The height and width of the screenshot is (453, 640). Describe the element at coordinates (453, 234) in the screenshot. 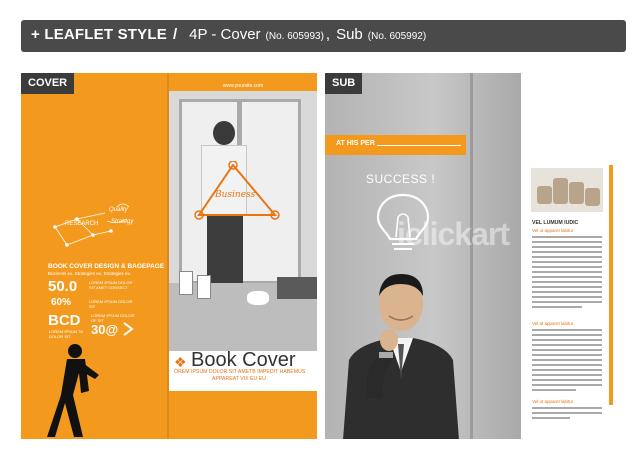

I see `watermark: iclickart` at that location.